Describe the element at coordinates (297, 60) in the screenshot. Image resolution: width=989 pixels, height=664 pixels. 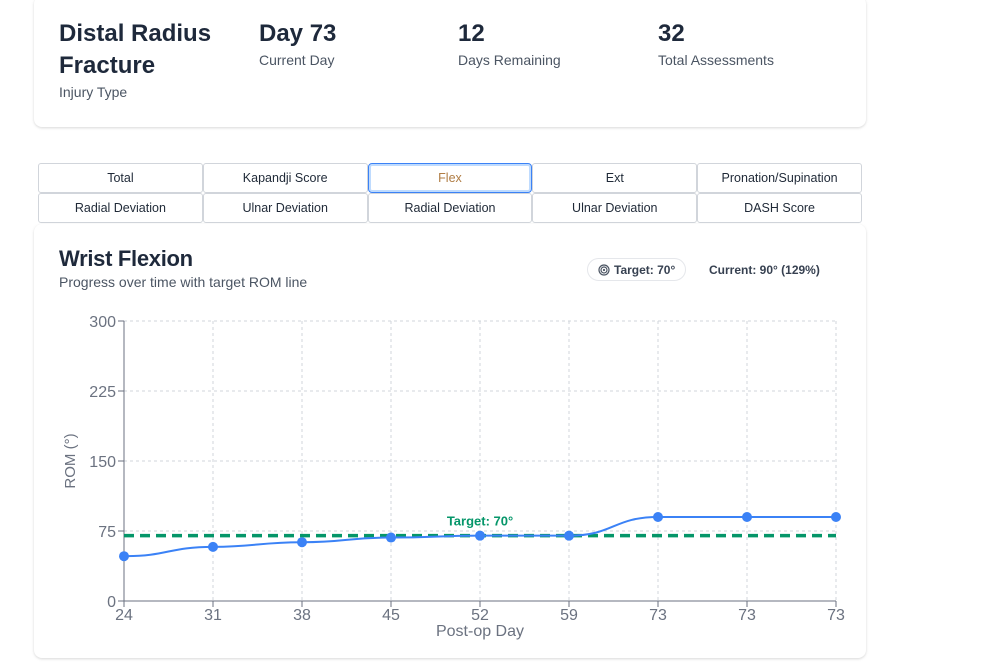
I see `current-day-label: Current Day` at that location.